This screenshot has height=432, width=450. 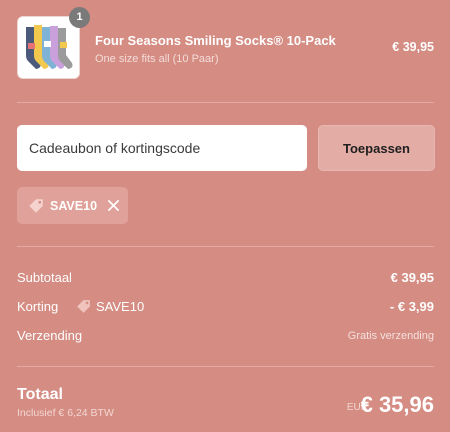 What do you see at coordinates (65, 413) in the screenshot?
I see `tax-note: Inclusief € 6,24 BTW` at bounding box center [65, 413].